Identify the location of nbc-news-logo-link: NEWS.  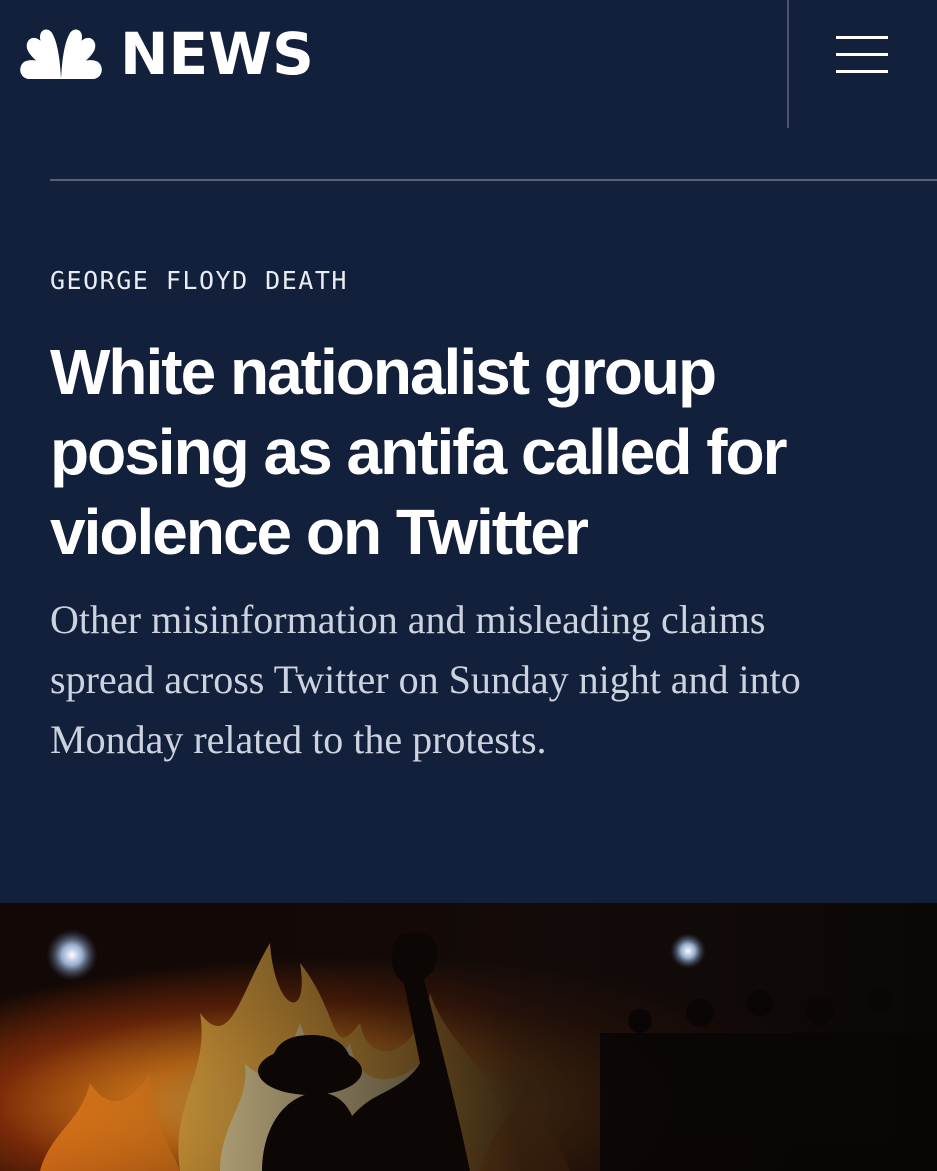
(166, 54).